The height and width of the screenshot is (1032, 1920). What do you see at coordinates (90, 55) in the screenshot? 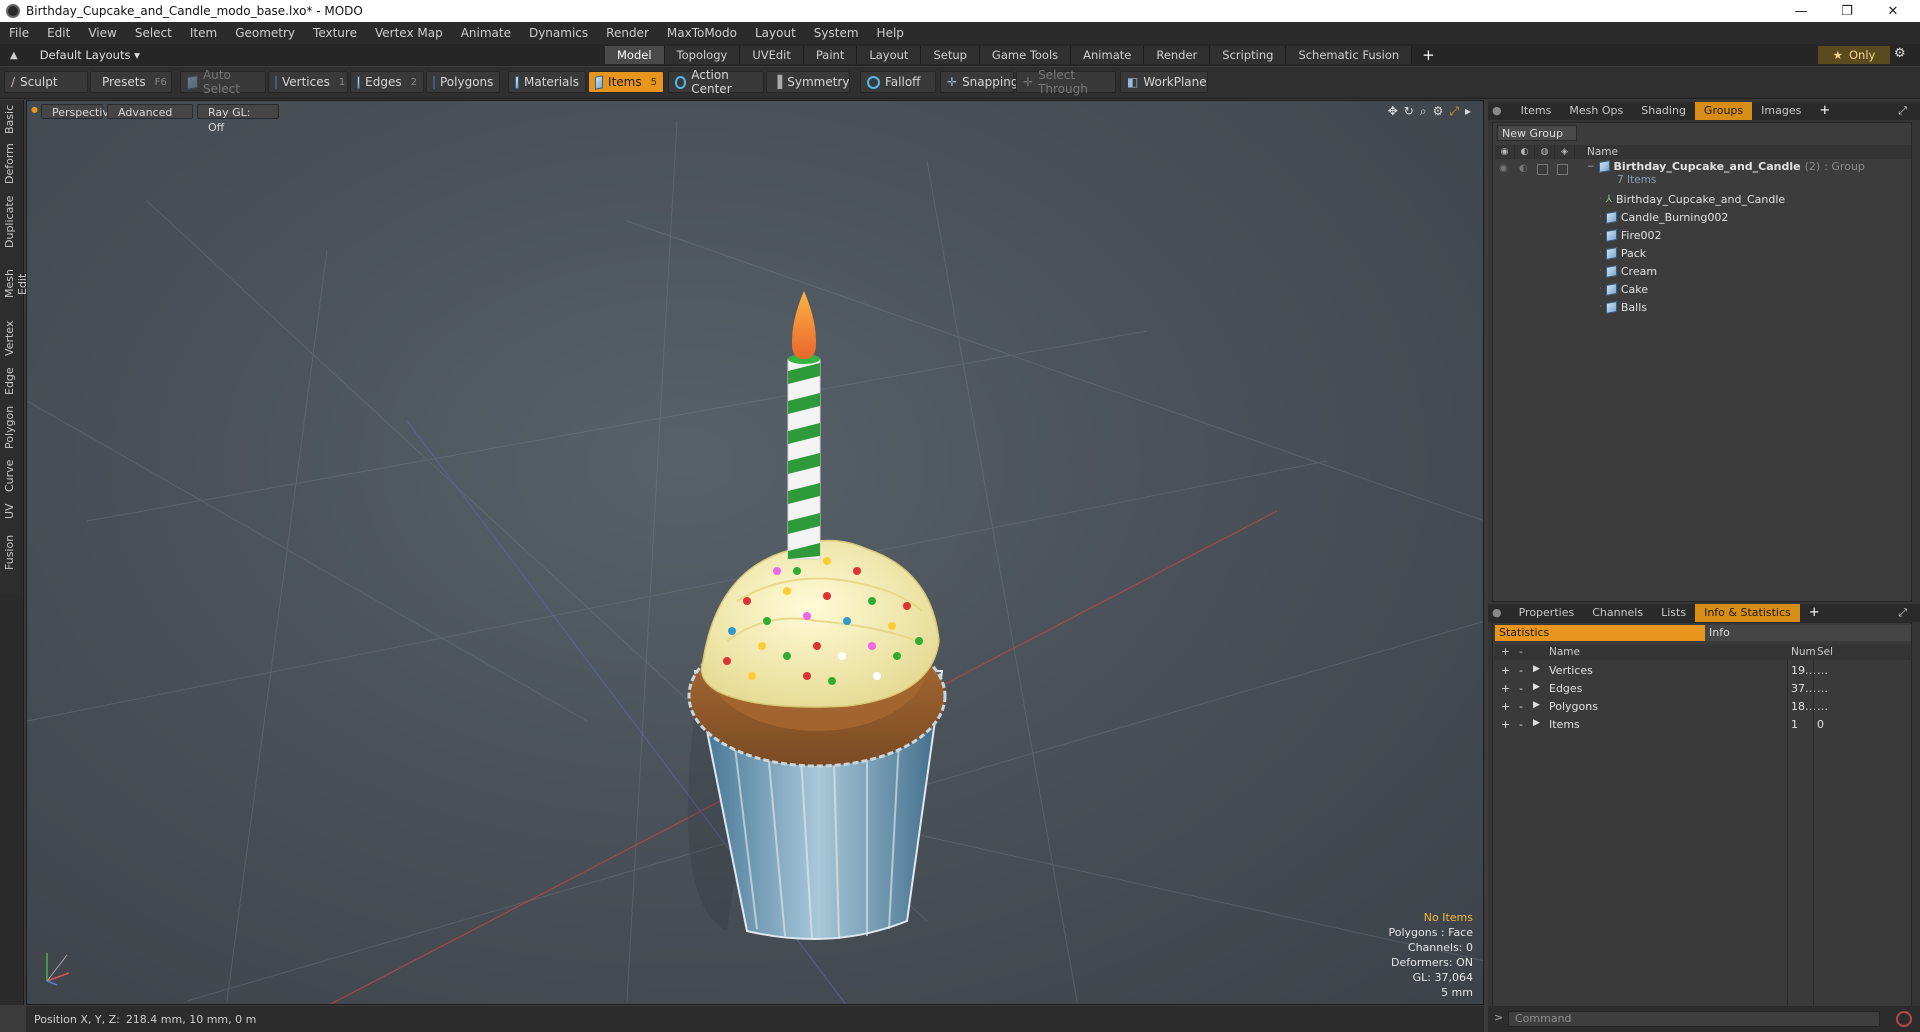
I see `layout-selector: Default Layouts ▾` at bounding box center [90, 55].